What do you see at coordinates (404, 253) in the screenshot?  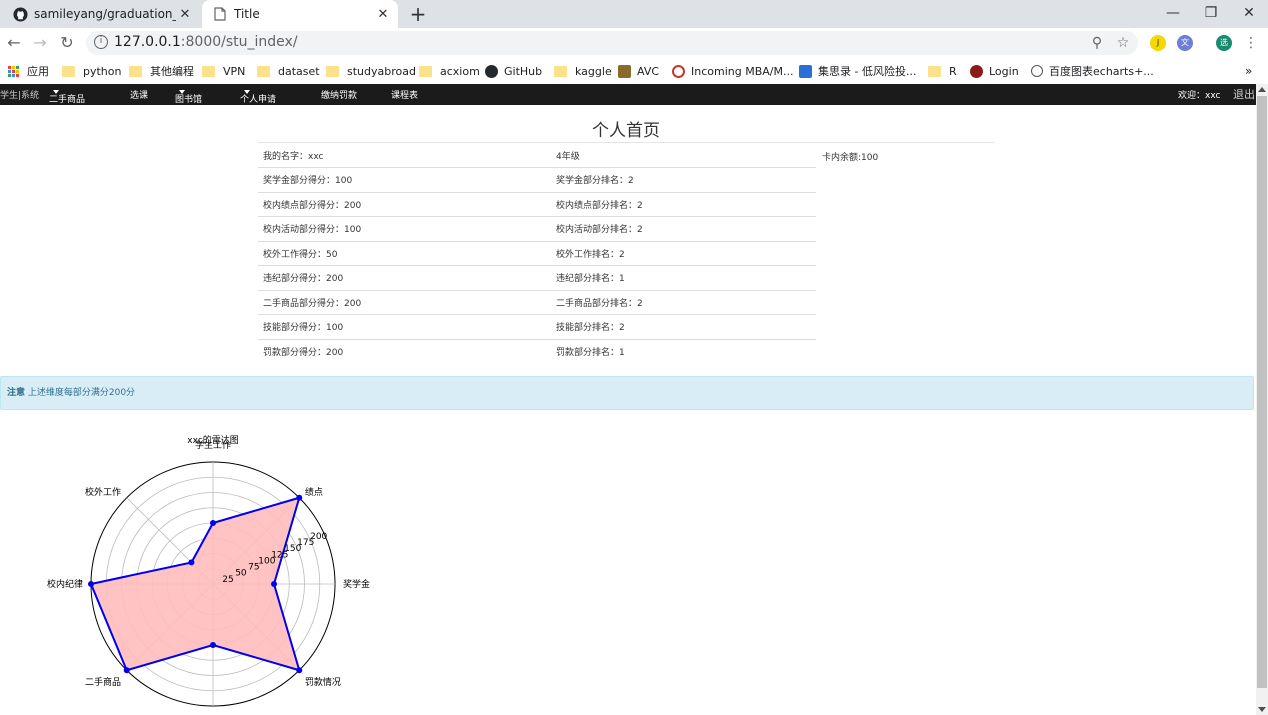 I see `table-cell: 校外工作得分：50` at bounding box center [404, 253].